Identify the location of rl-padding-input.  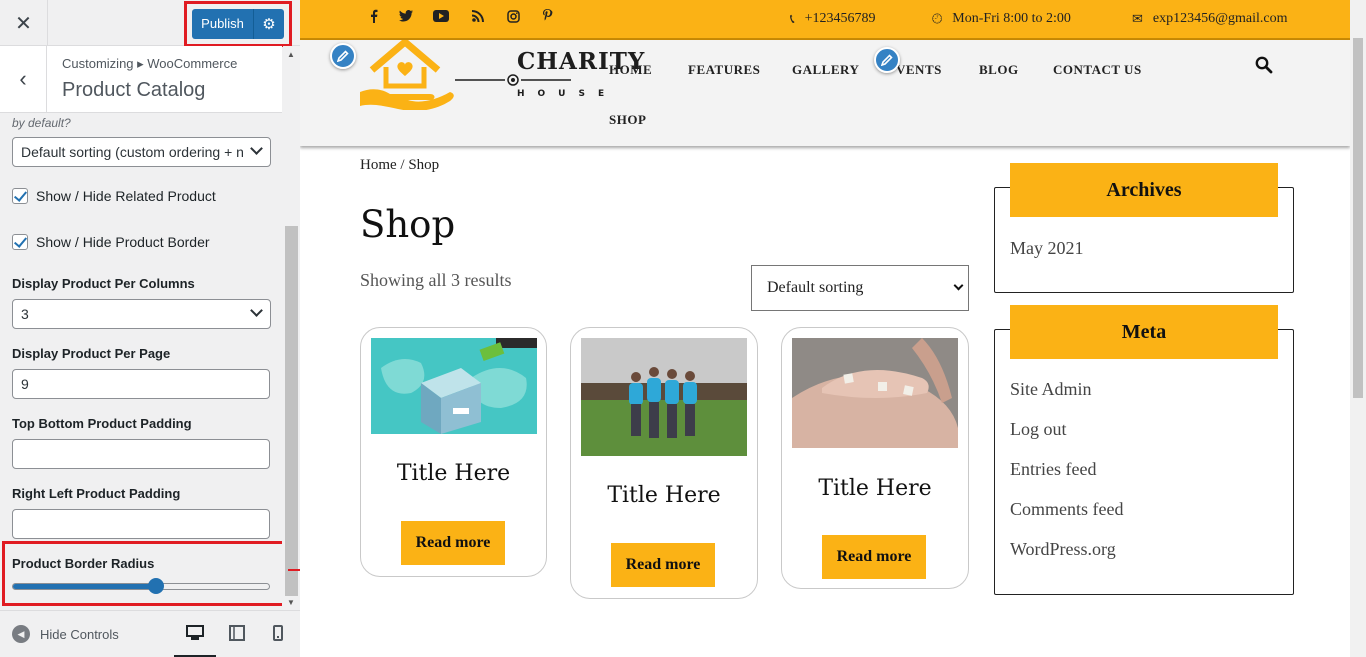
(141, 524).